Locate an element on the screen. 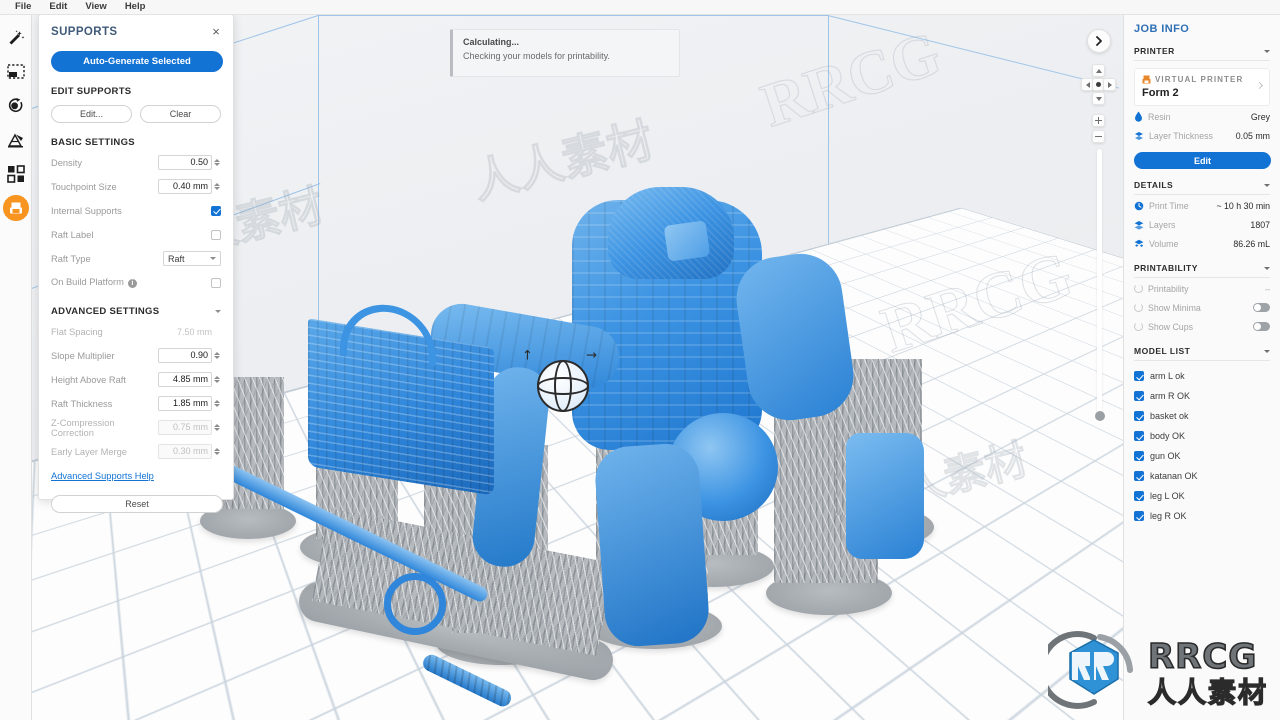  orbit-right-button is located at coordinates (1109, 84).